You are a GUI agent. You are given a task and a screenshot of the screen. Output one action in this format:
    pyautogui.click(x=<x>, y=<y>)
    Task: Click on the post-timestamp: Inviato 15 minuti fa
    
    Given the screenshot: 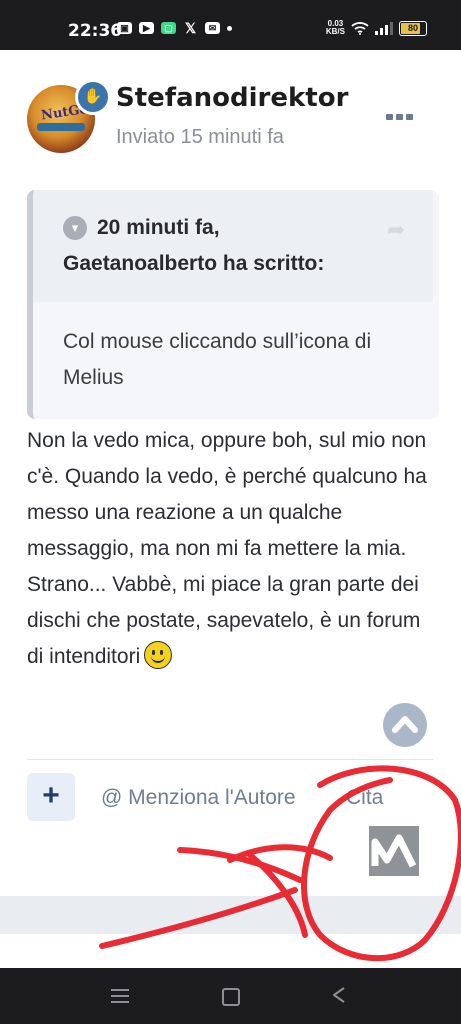 What is the action you would take?
    pyautogui.click(x=200, y=137)
    